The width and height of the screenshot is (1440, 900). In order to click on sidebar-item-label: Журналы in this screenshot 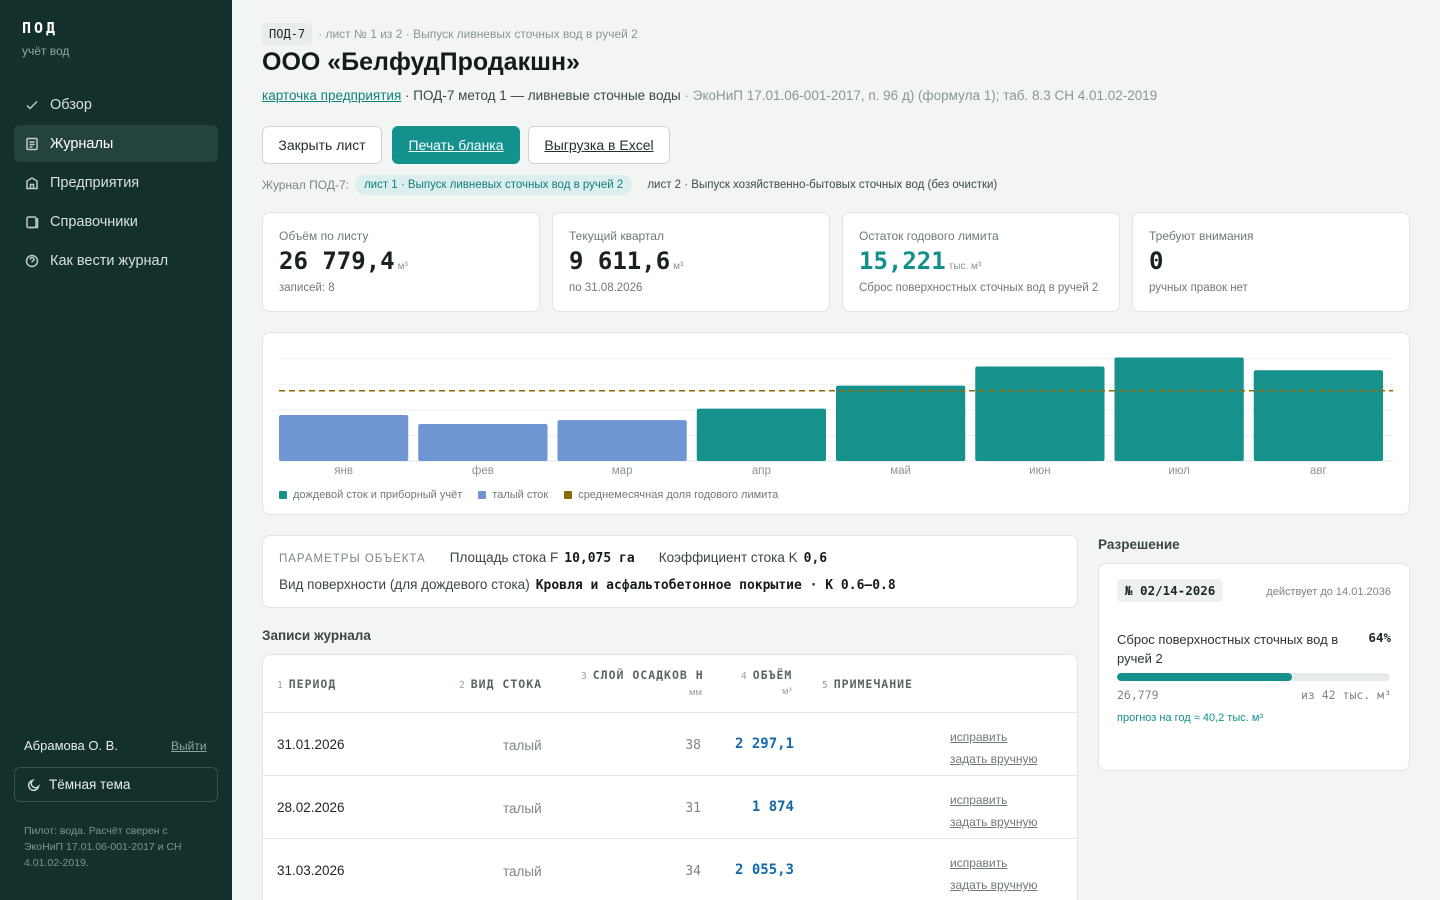, I will do `click(82, 143)`.